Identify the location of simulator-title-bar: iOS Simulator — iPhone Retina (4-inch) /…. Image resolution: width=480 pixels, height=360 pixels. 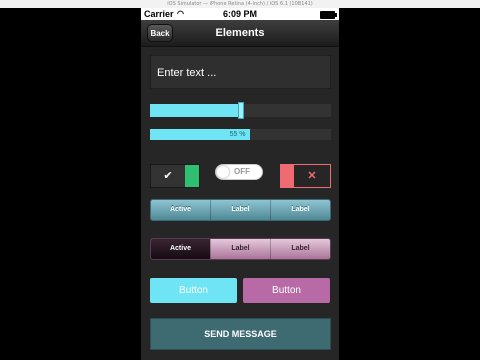
(240, 4).